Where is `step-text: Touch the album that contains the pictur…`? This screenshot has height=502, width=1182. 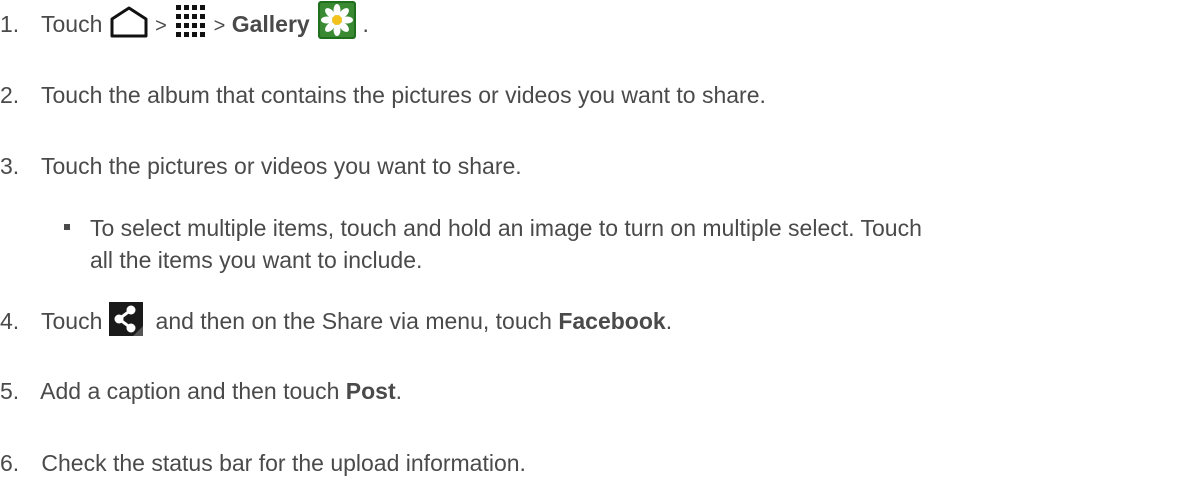 step-text: Touch the album that contains the pictur… is located at coordinates (403, 95).